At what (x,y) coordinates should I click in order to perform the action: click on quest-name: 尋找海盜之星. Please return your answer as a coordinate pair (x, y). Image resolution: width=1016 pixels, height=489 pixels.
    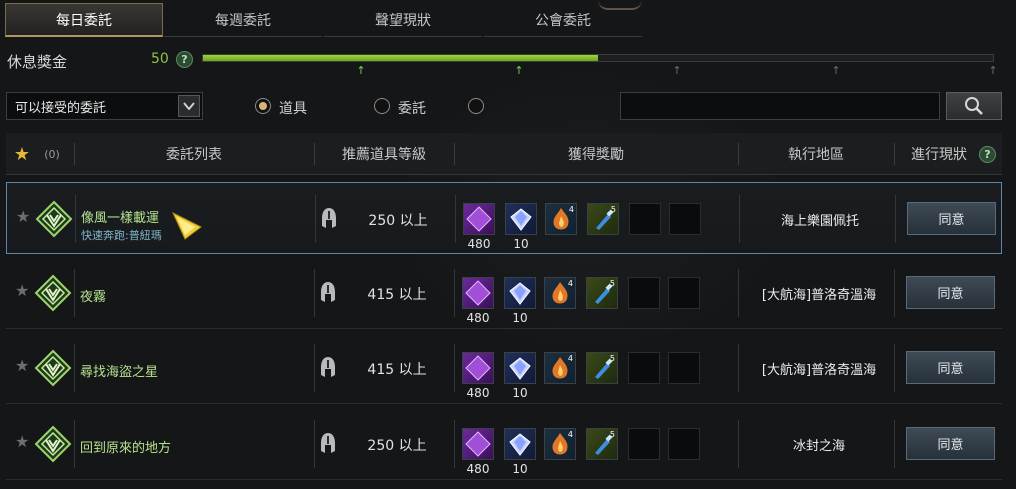
    Looking at the image, I should click on (119, 370).